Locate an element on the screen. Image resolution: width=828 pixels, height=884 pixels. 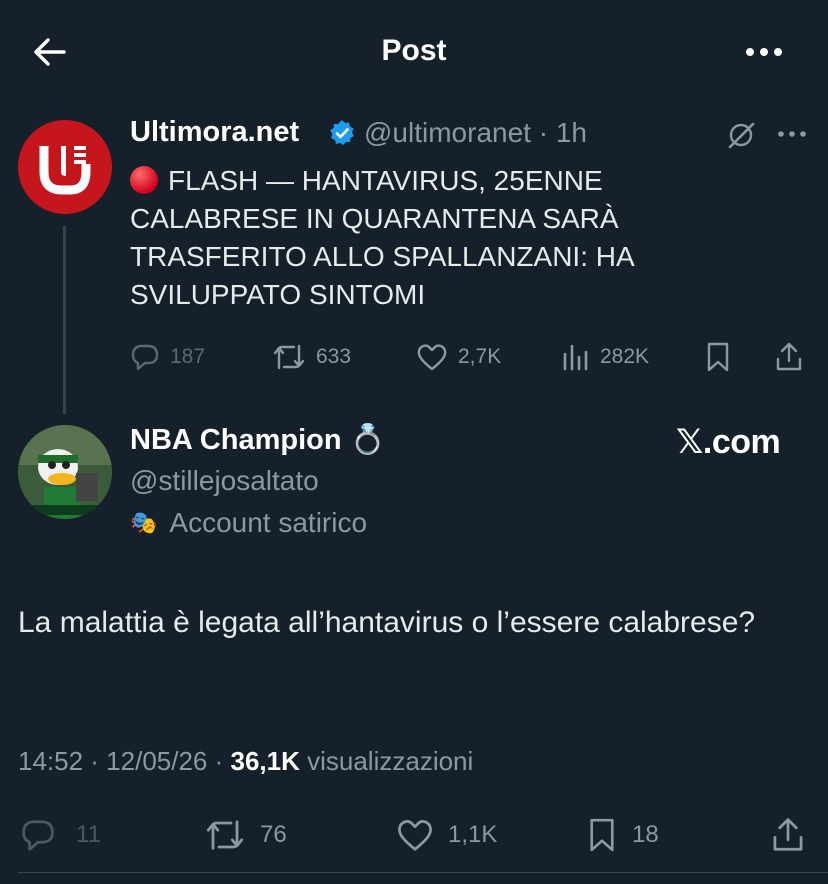
quoted-bookmark-button is located at coordinates (718, 357).